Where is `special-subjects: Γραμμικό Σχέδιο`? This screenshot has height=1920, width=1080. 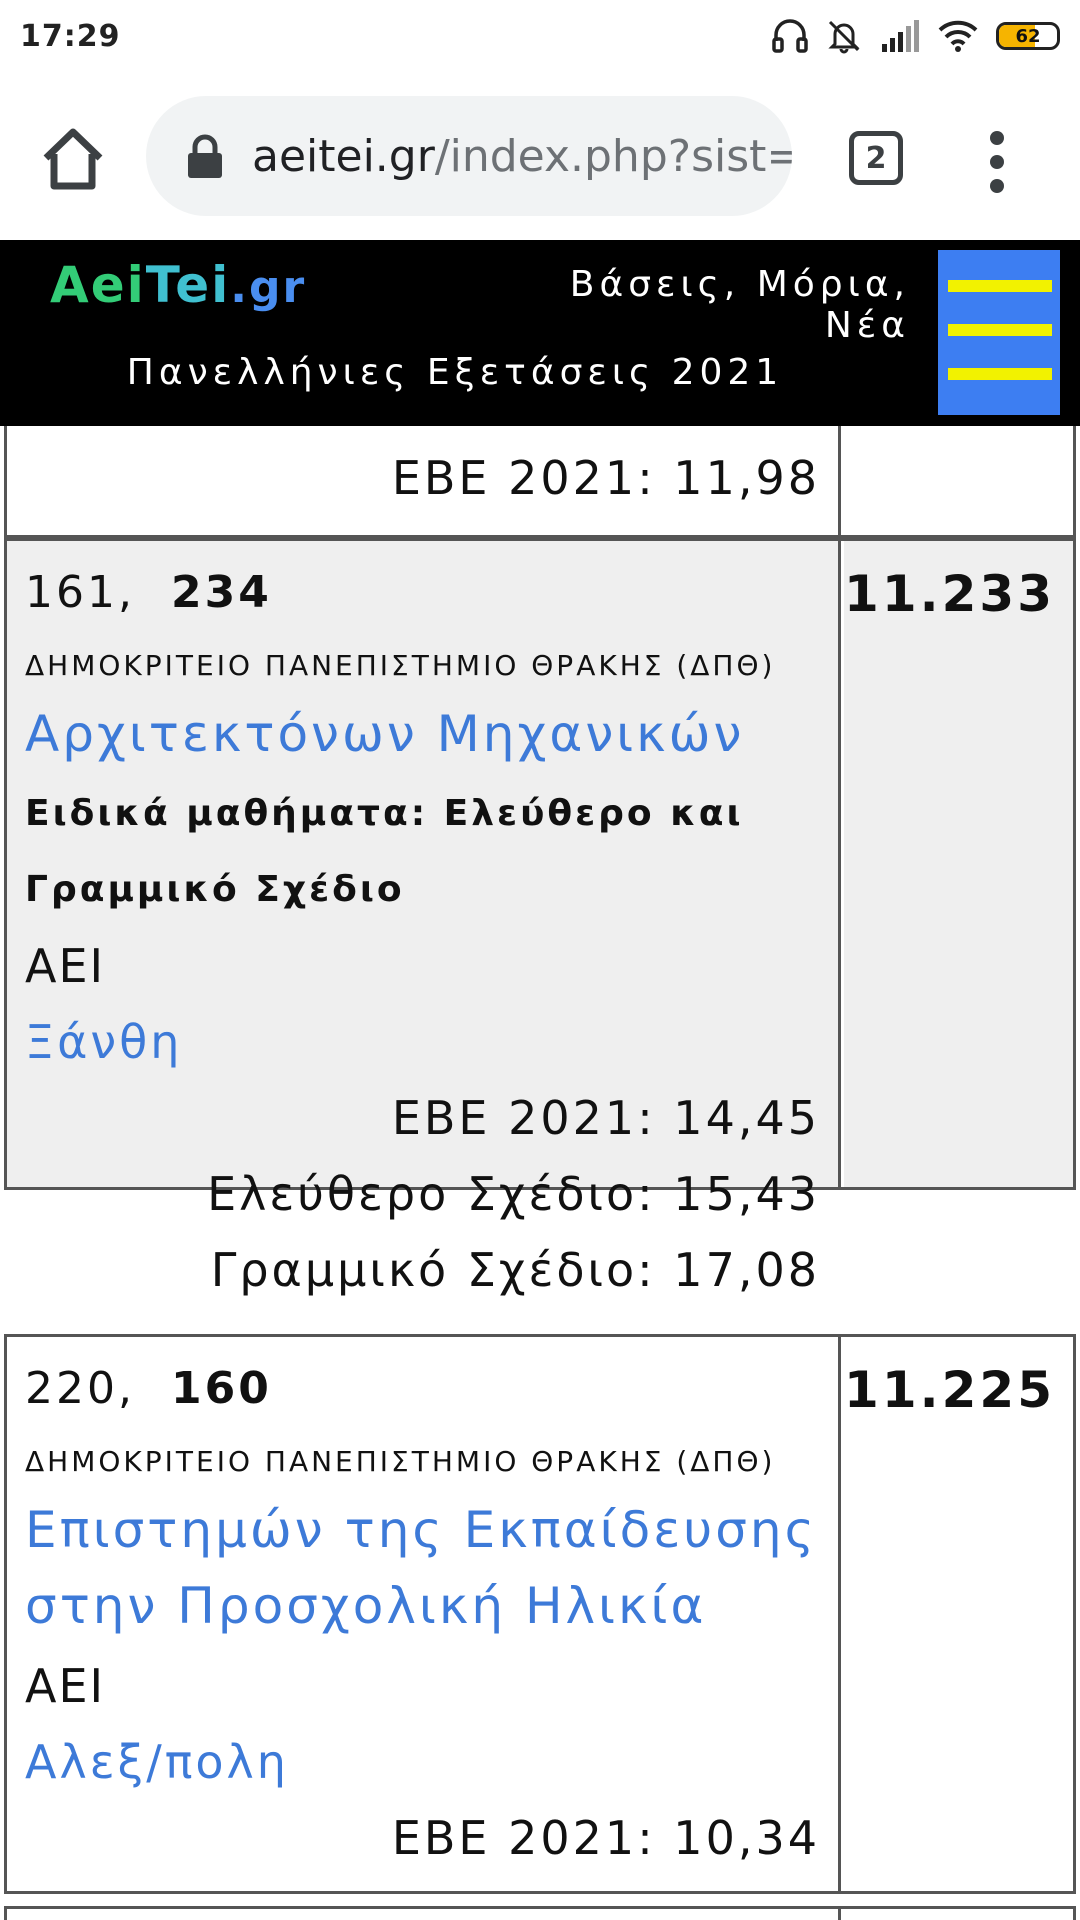
special-subjects: Γραμμικό Σχέδιο is located at coordinates (215, 889).